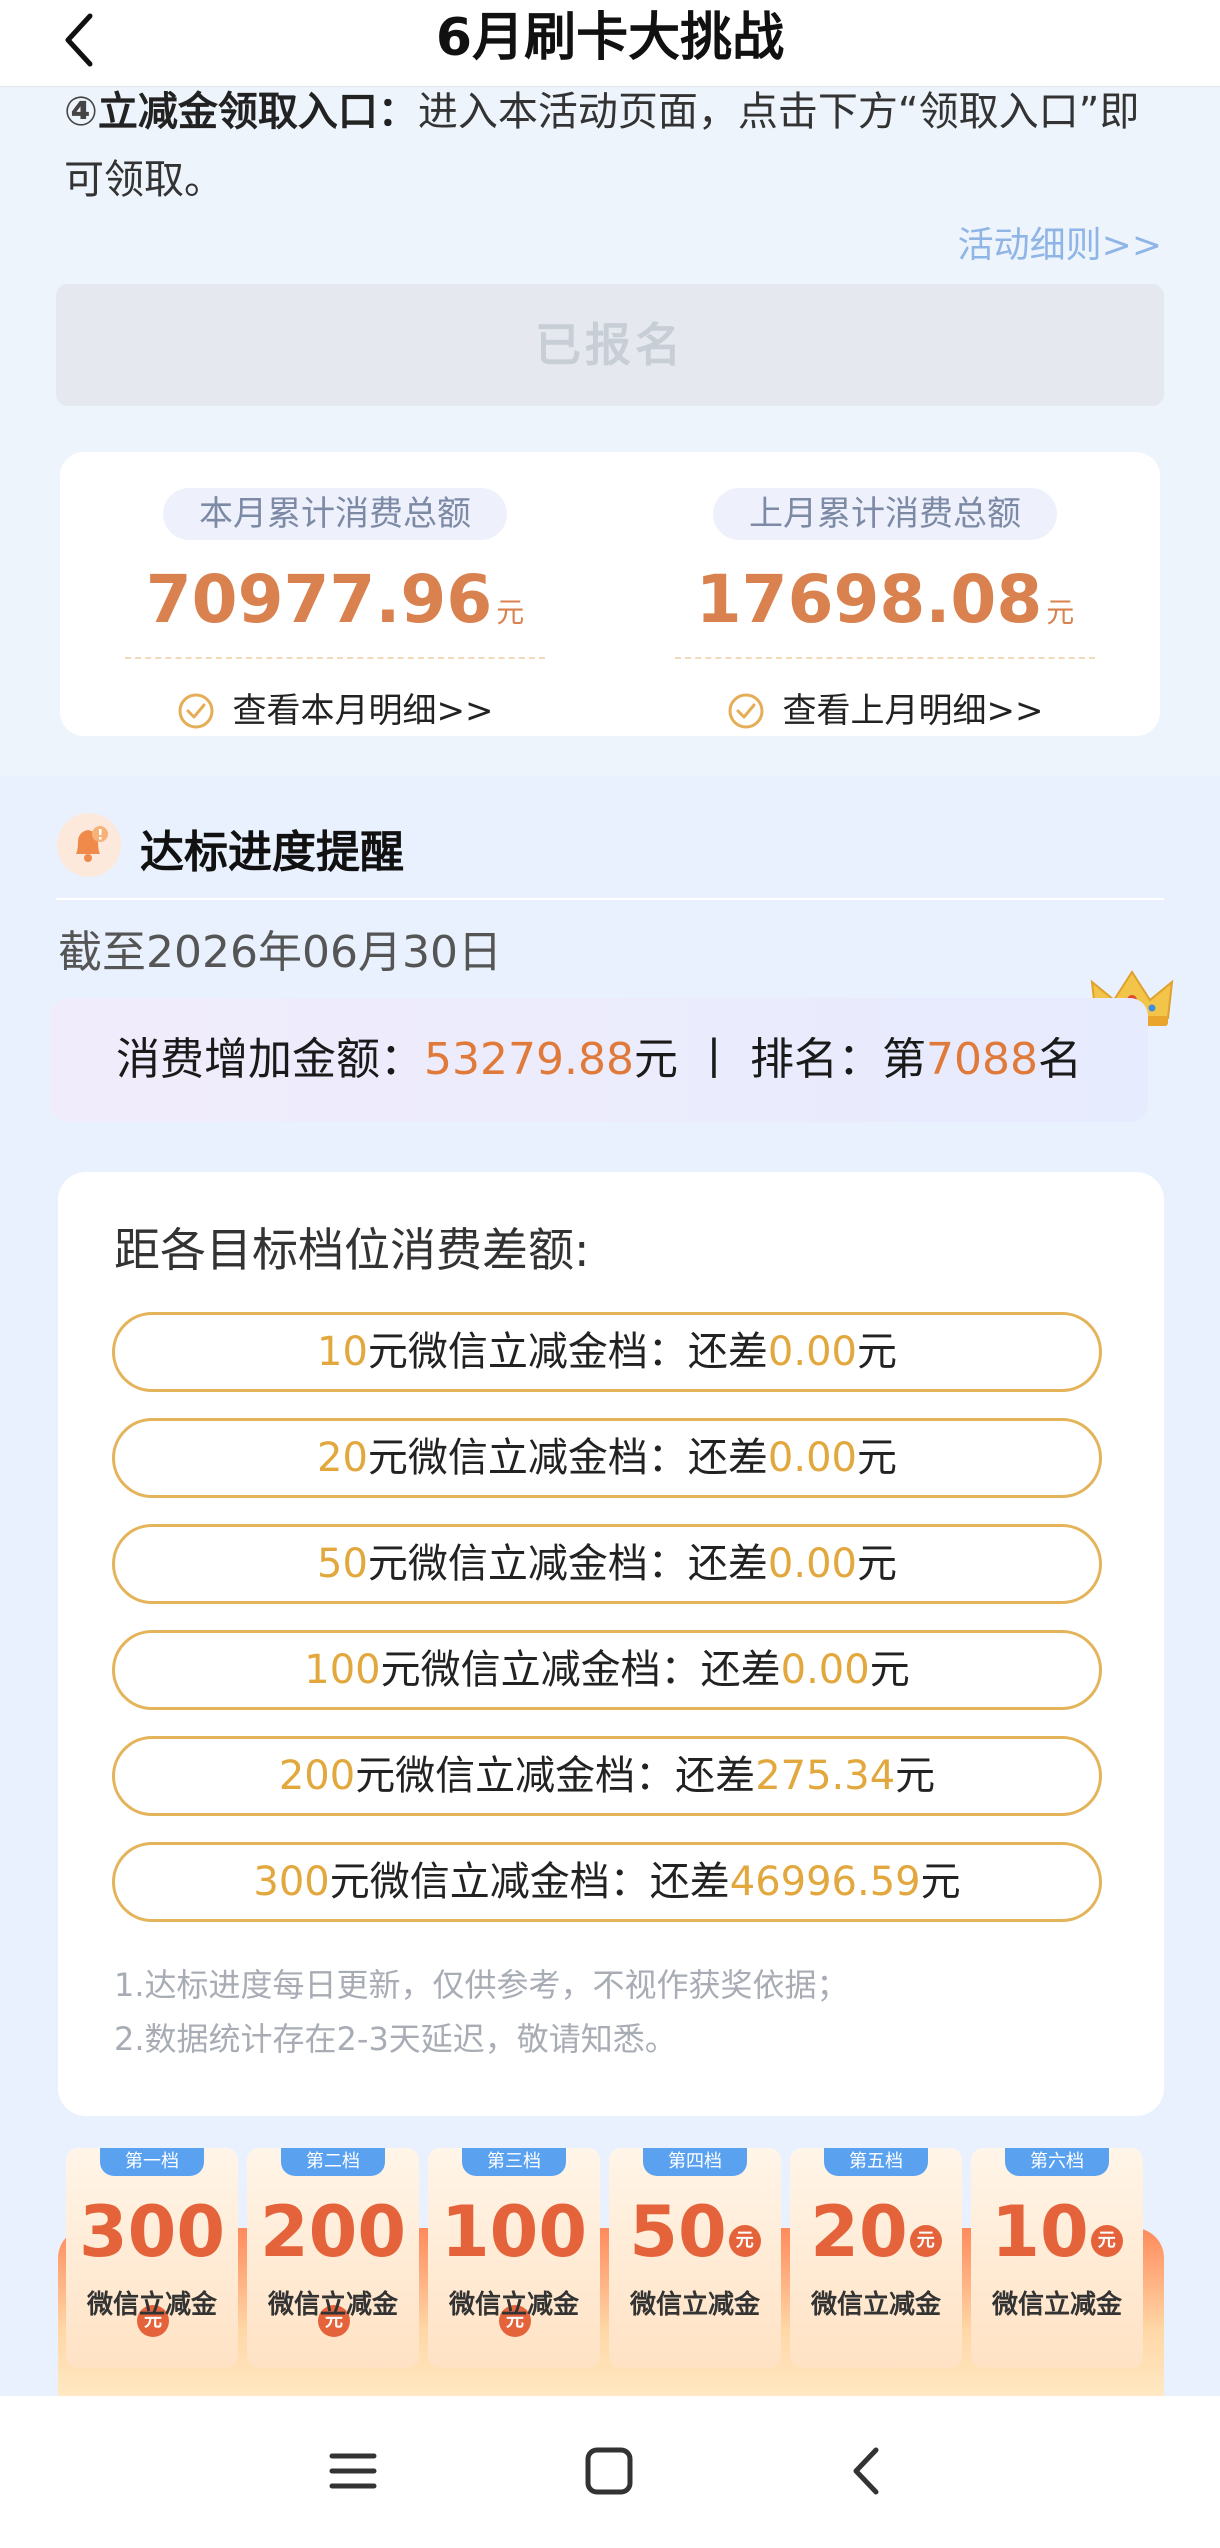  What do you see at coordinates (825, 1776) in the screenshot?
I see `tier-remaining: 275.34` at bounding box center [825, 1776].